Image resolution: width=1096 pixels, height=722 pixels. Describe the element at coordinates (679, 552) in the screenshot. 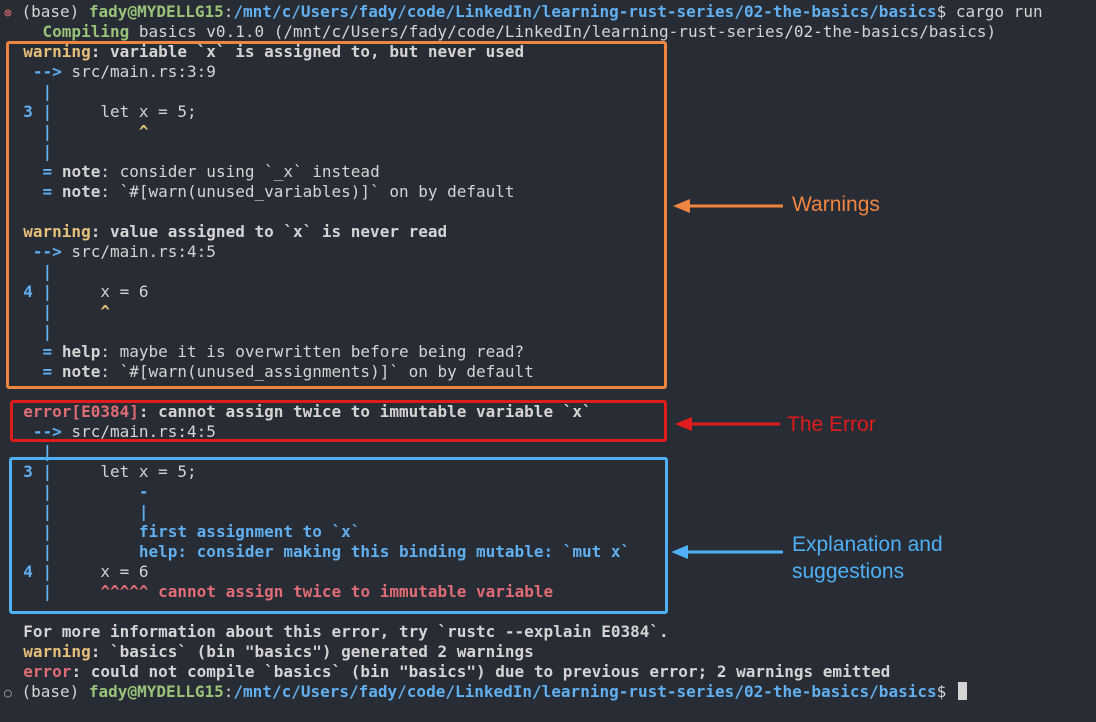

I see `explanation-arrowhead` at that location.